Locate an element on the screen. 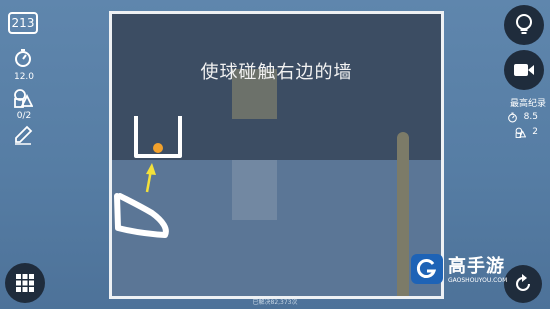 This screenshot has height=309, width=550. watermark-brand-cn: 高手游 is located at coordinates (476, 266).